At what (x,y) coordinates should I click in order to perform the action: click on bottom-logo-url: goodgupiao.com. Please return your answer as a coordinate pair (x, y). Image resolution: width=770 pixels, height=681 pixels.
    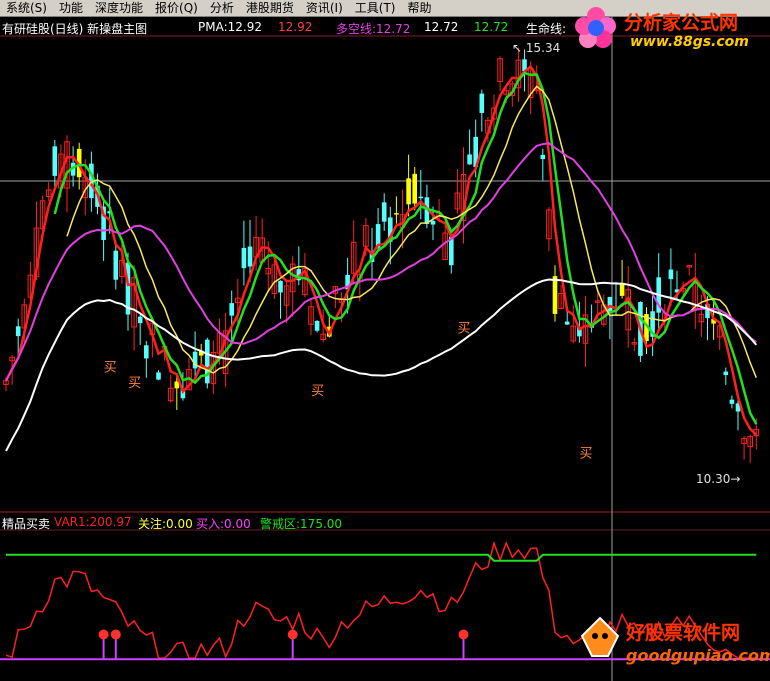
    Looking at the image, I should click on (698, 655).